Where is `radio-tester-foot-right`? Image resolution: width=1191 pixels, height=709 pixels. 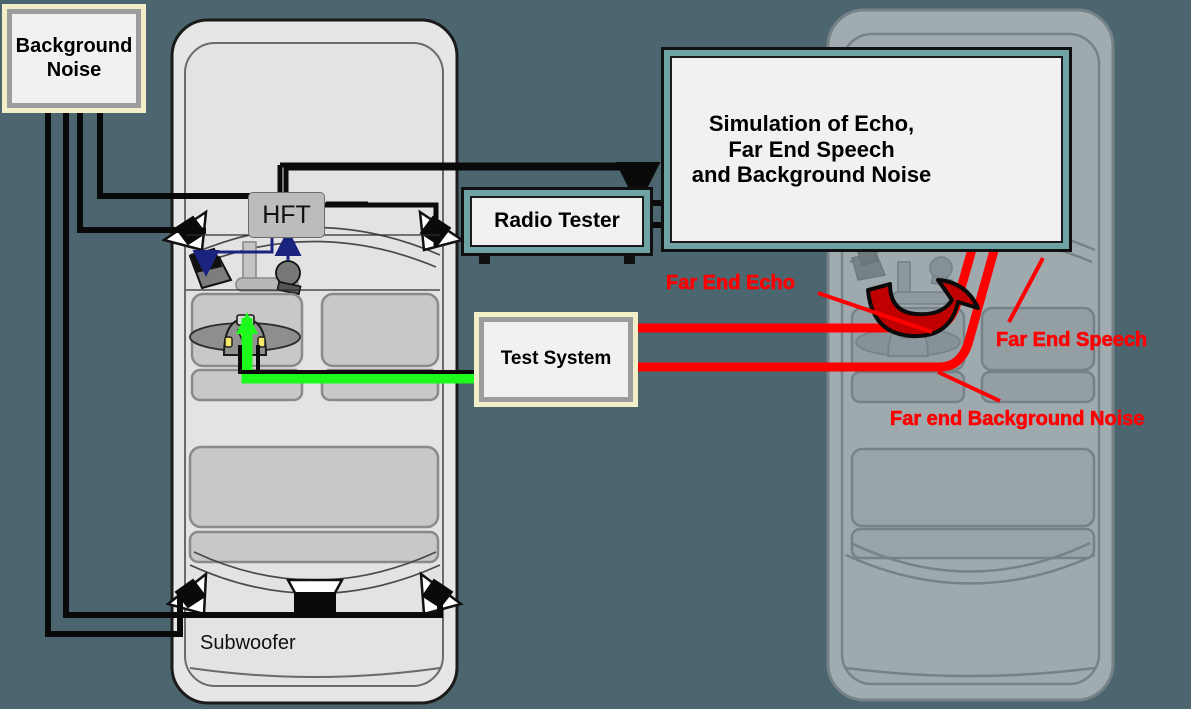
radio-tester-foot-right is located at coordinates (629, 260).